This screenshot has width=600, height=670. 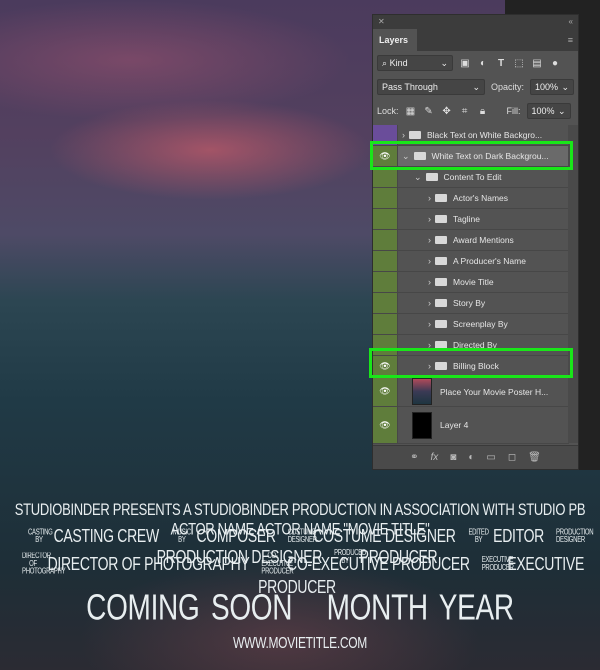 I want to click on credit-role: CASTING BY, so click(x=40, y=537).